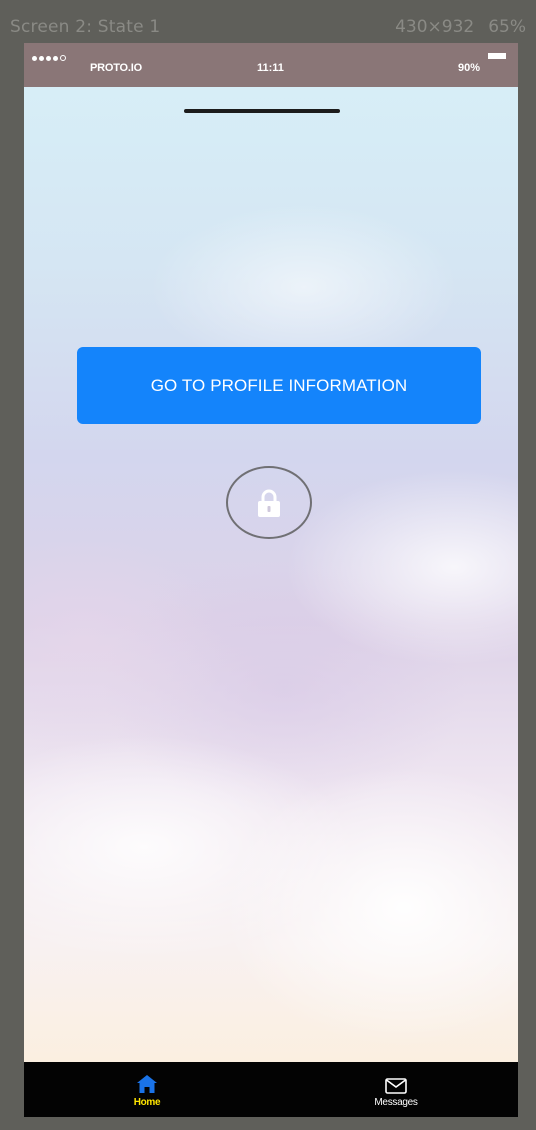 The height and width of the screenshot is (1130, 536). Describe the element at coordinates (116, 68) in the screenshot. I see `carrier-name: PROTO.IO` at that location.